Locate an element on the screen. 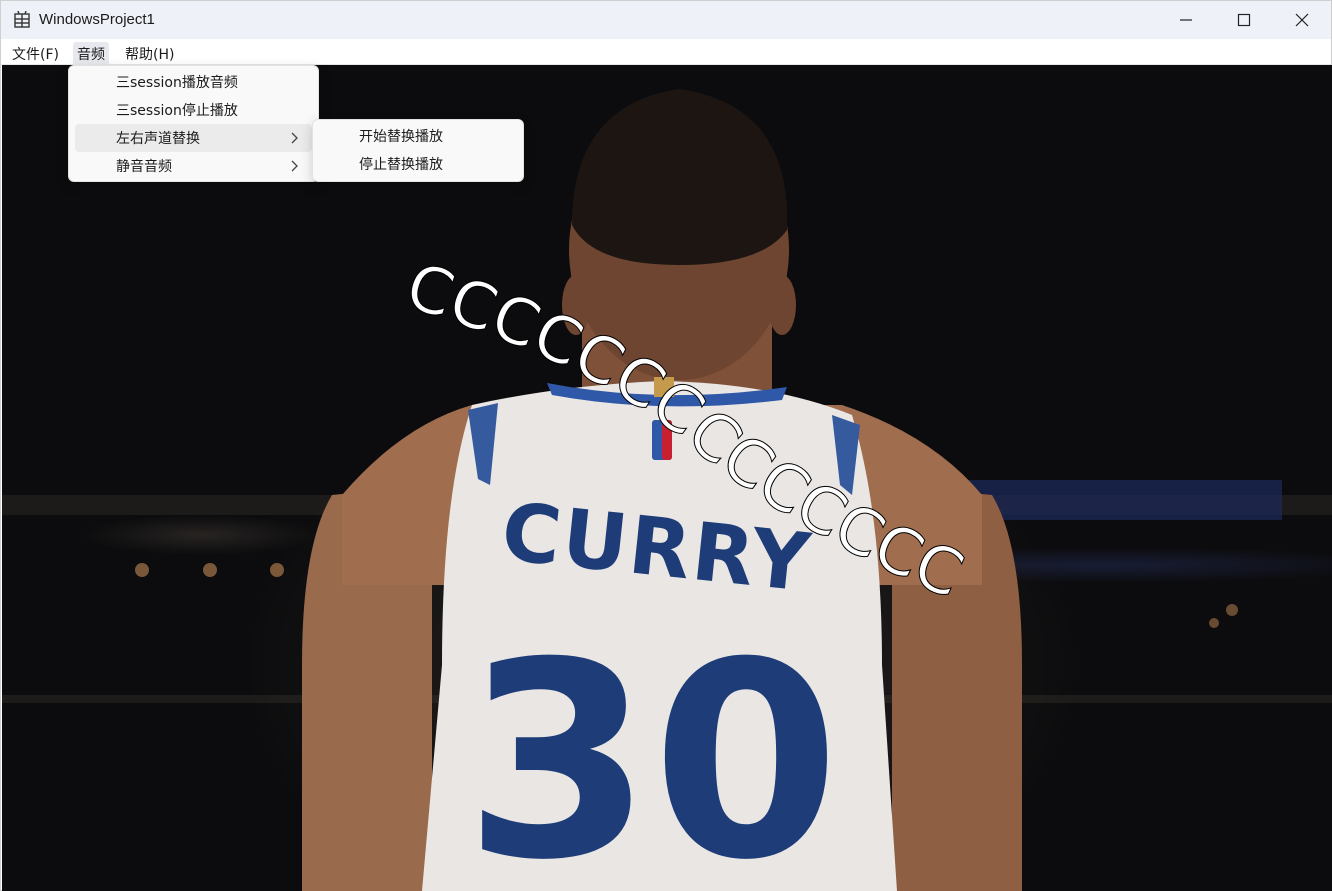  menu-item-channel-swap: 左右声道替换 is located at coordinates (193, 138).